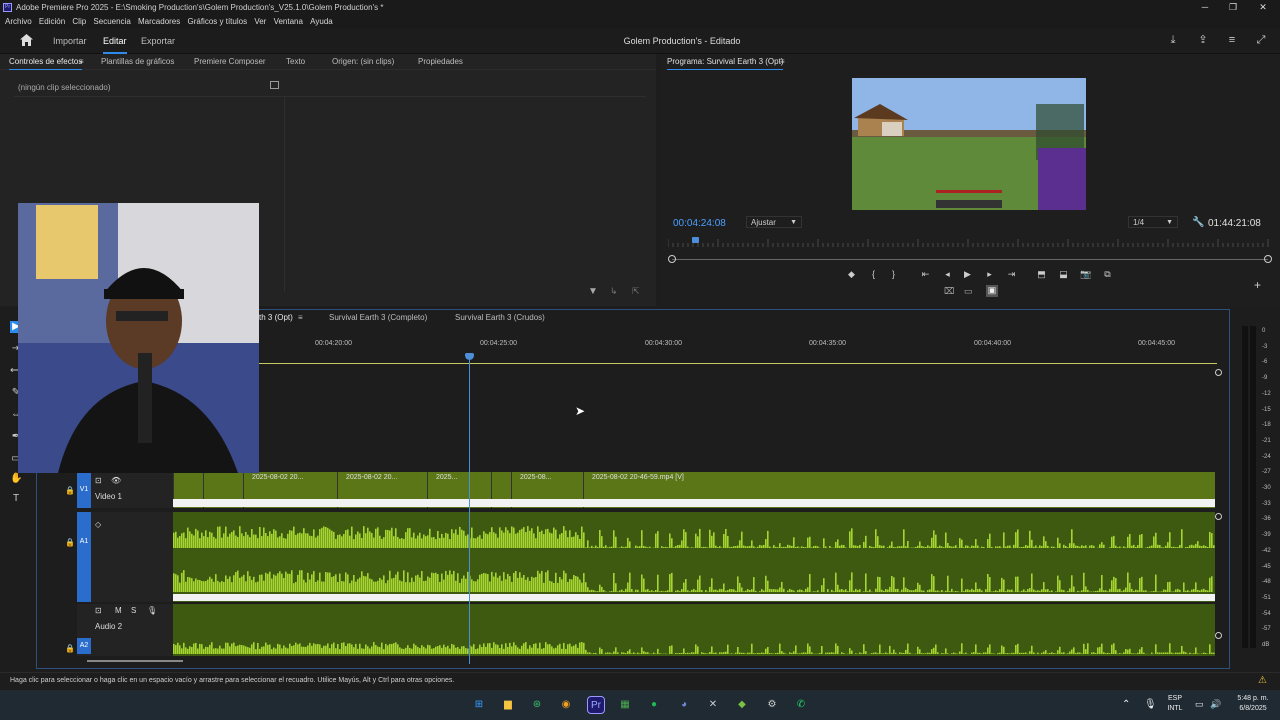  What do you see at coordinates (321, 21) in the screenshot?
I see `menu-ayuda: Ayuda` at bounding box center [321, 21].